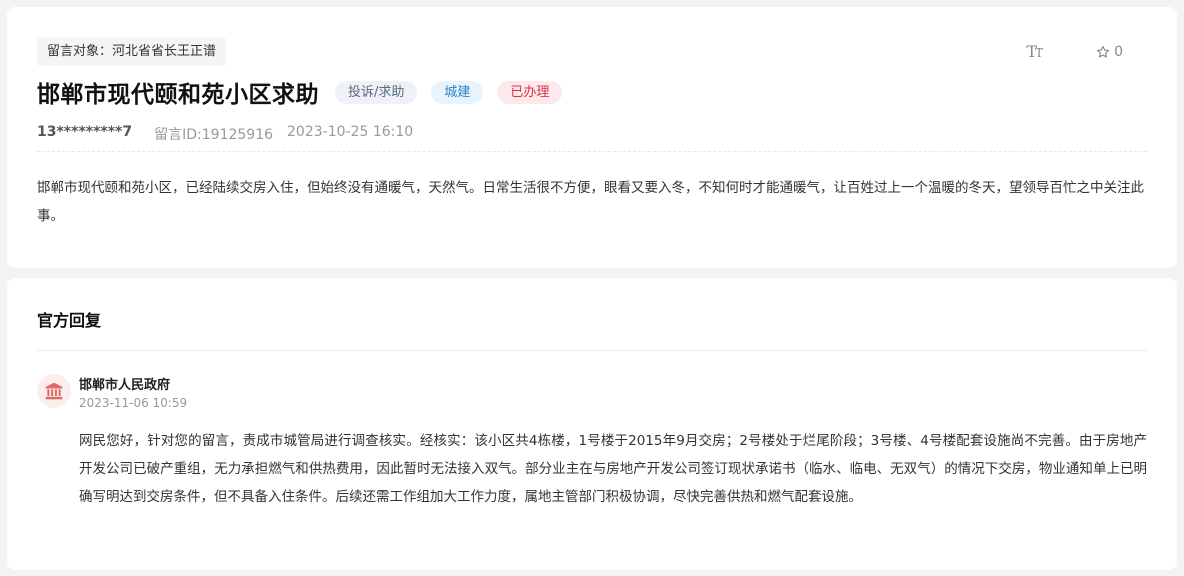 Image resolution: width=1184 pixels, height=576 pixels. I want to click on reply-org-name: 邯郸市人民政府, so click(125, 385).